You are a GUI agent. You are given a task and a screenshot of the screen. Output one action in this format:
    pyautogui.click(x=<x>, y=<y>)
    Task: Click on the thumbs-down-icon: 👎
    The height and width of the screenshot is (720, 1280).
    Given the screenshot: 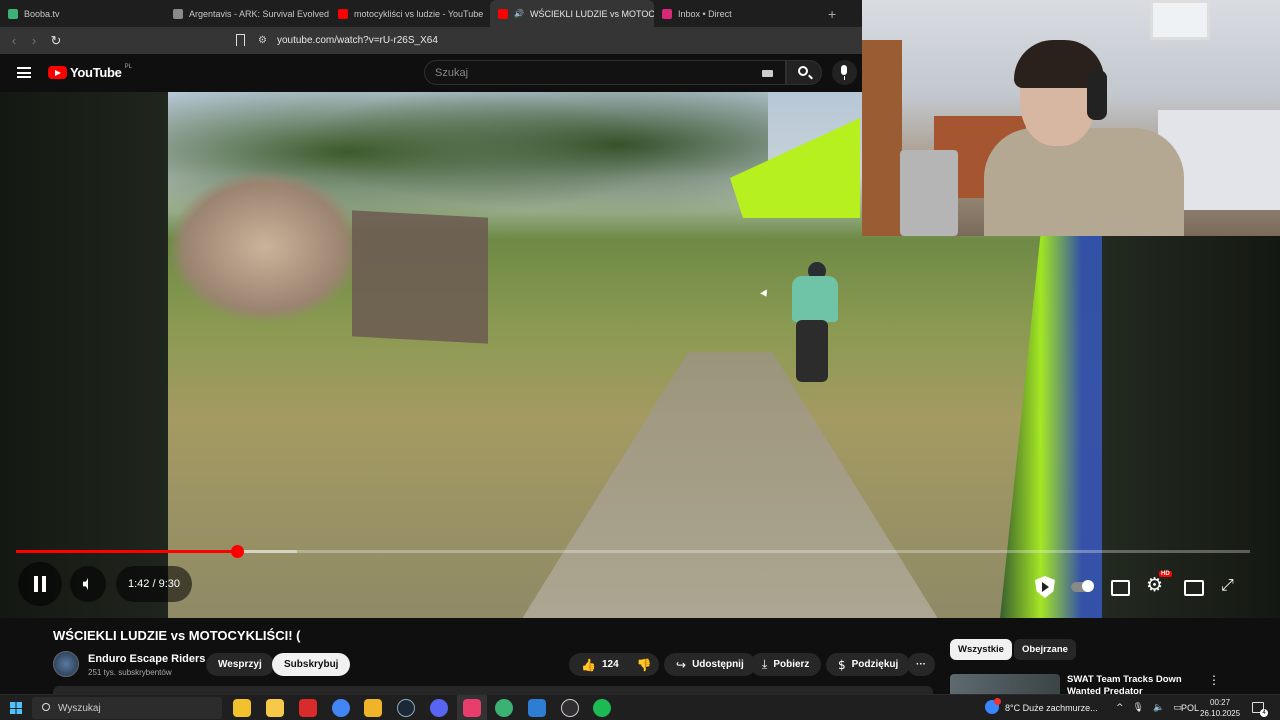 What is the action you would take?
    pyautogui.click(x=644, y=665)
    